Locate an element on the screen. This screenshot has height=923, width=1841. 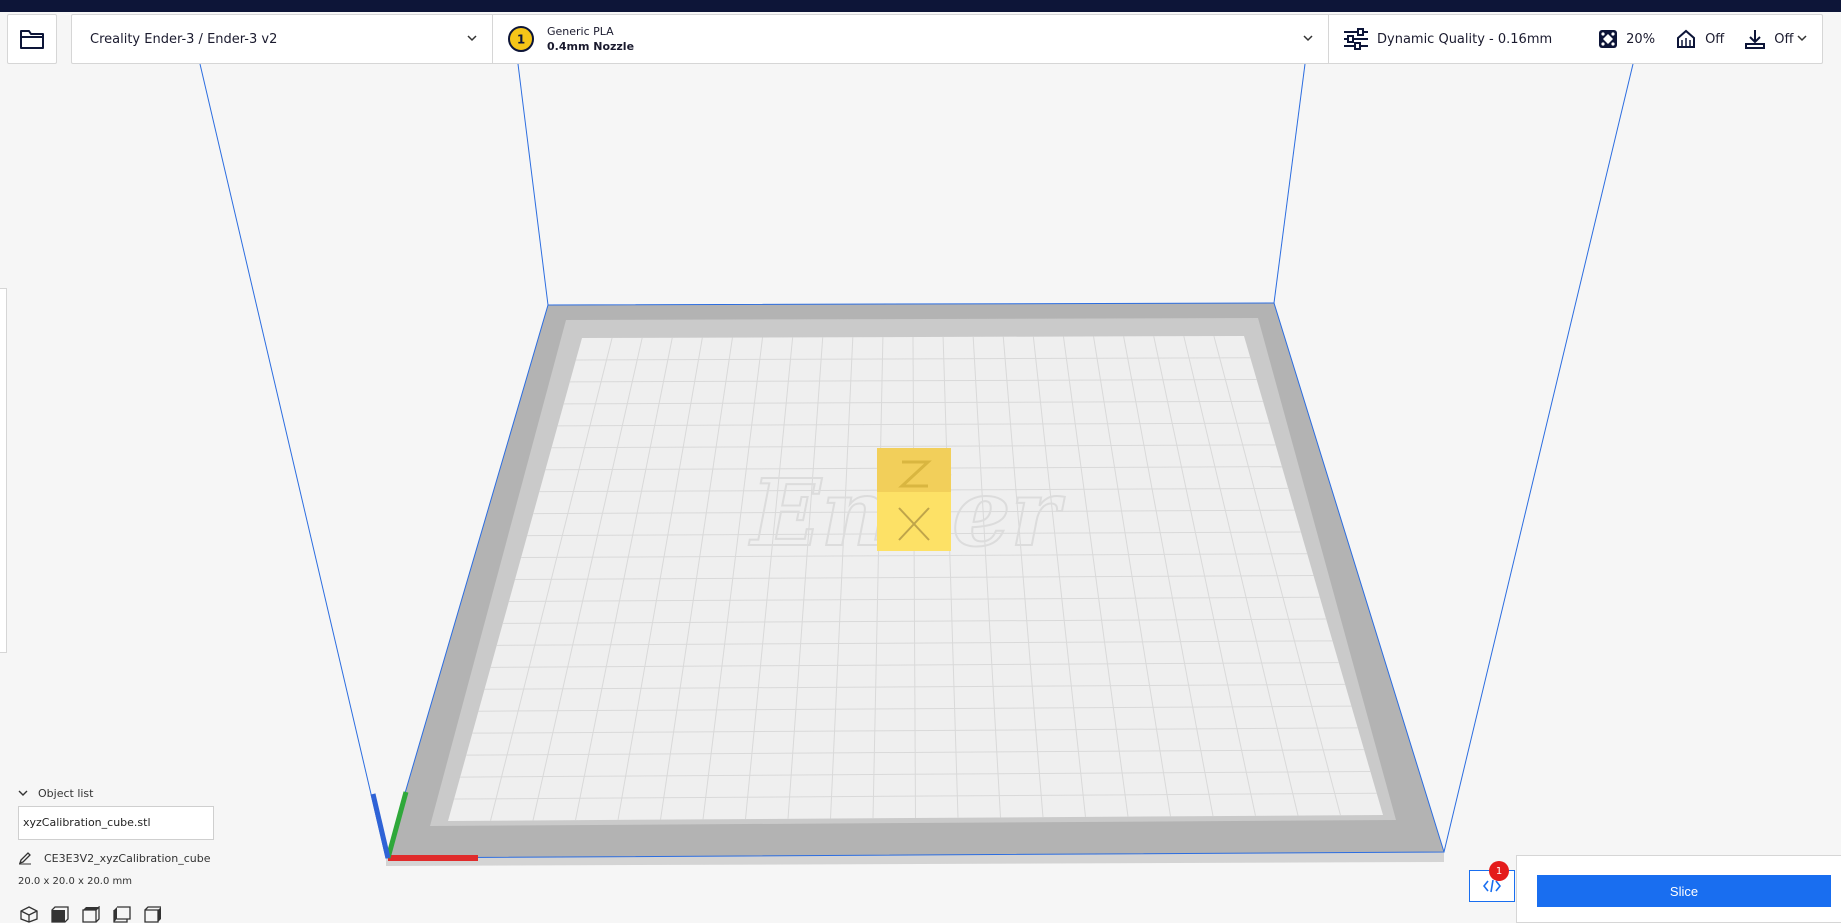
support-icon is located at coordinates (1686, 38).